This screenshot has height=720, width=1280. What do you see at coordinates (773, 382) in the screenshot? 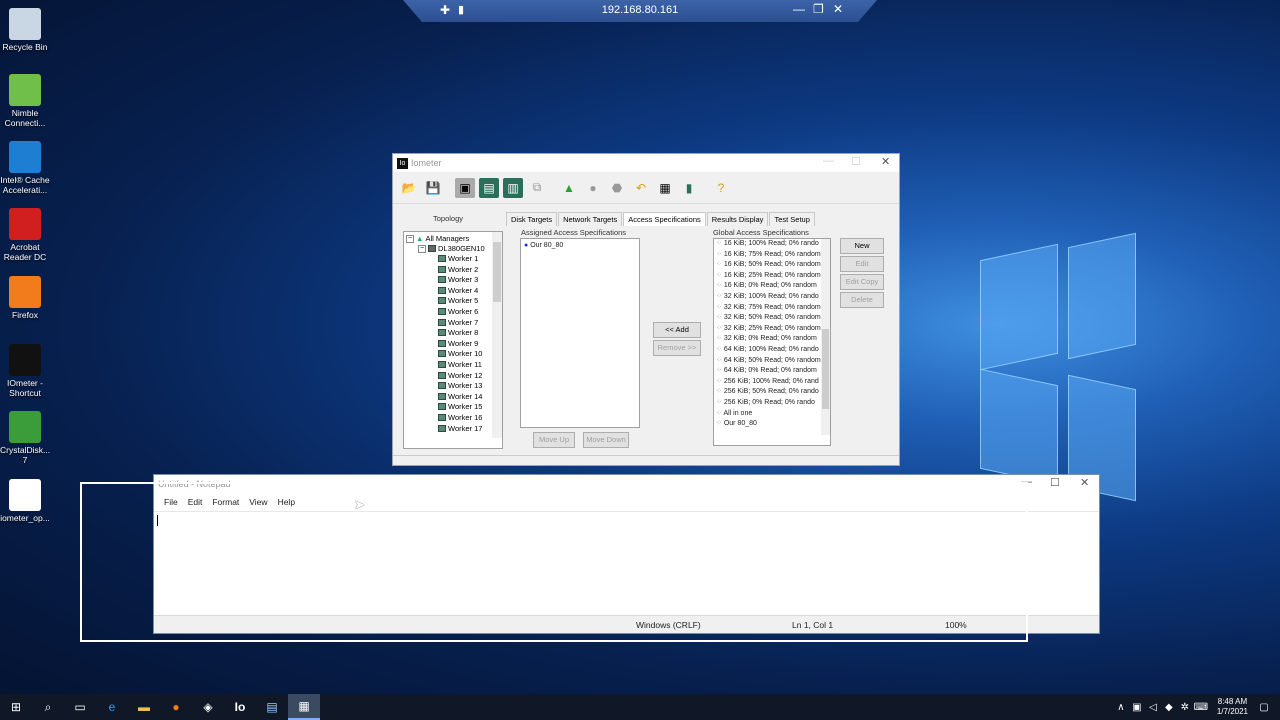
I see `global-spec-item: ⁘ 256 KiB; 100% Read; 0% rand` at bounding box center [773, 382].